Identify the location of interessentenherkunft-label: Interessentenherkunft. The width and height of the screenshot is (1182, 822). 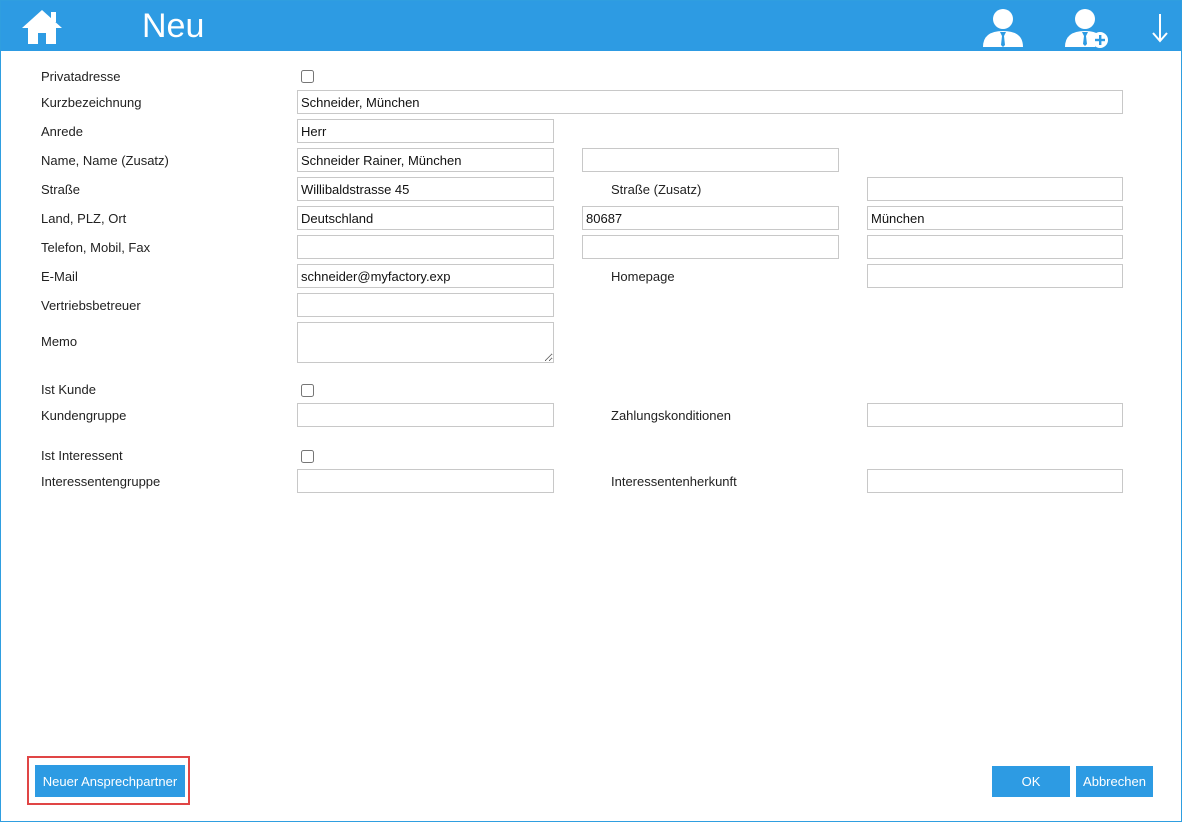
(674, 481).